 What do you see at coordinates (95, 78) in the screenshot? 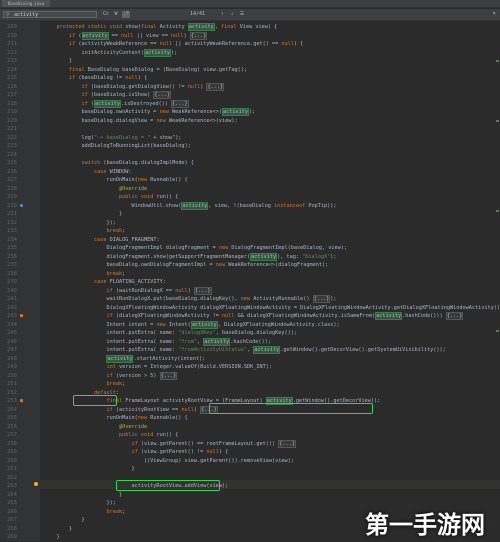
I see `code-line: if (baseDialog != null) {` at bounding box center [95, 78].